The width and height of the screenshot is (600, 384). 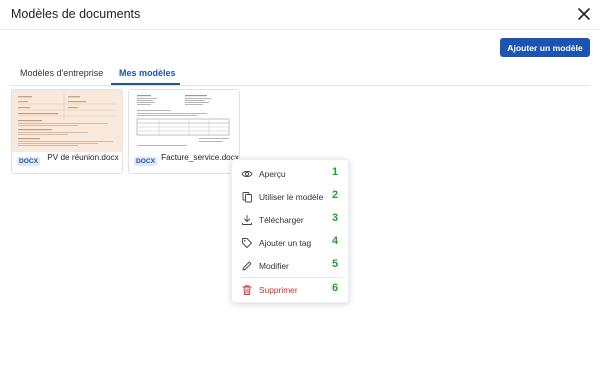 I want to click on copy-icon, so click(x=247, y=197).